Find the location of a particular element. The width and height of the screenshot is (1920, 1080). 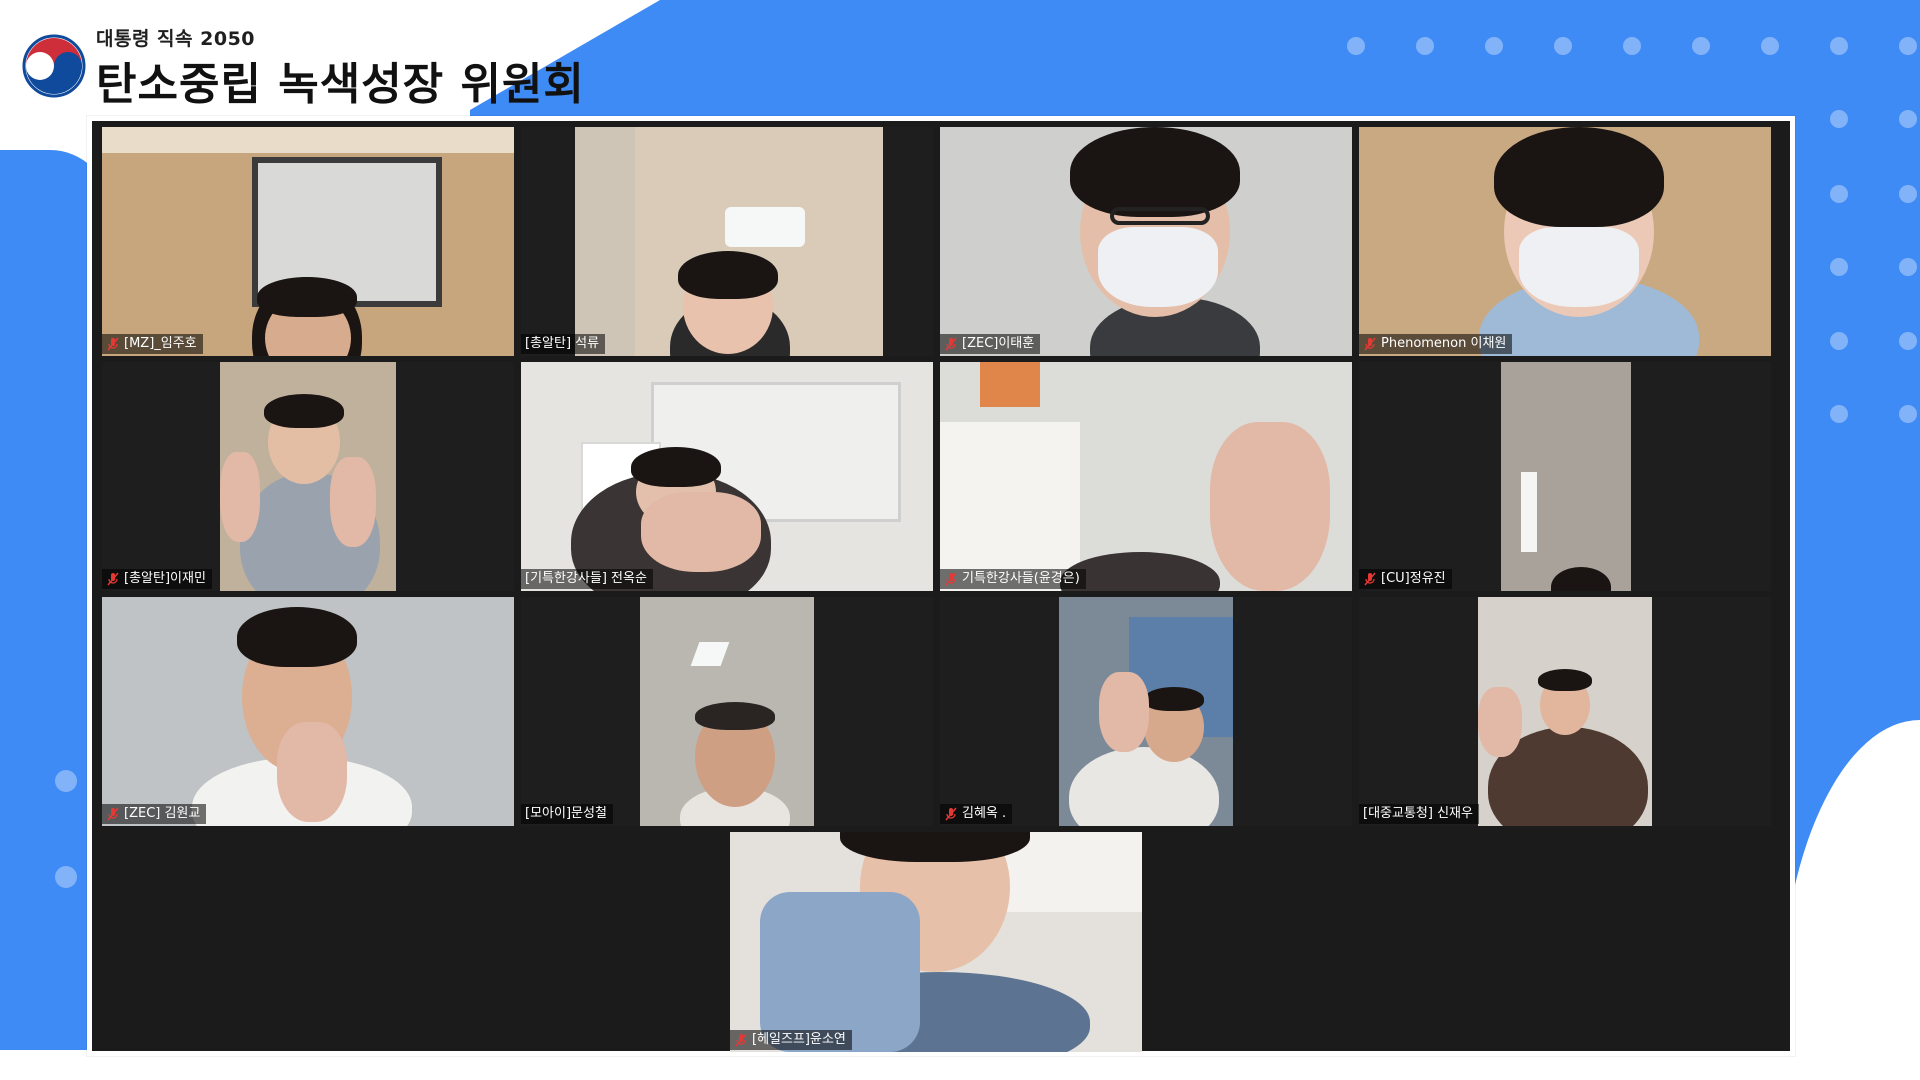

participant-tile: [CU]정유진 is located at coordinates (1565, 476).